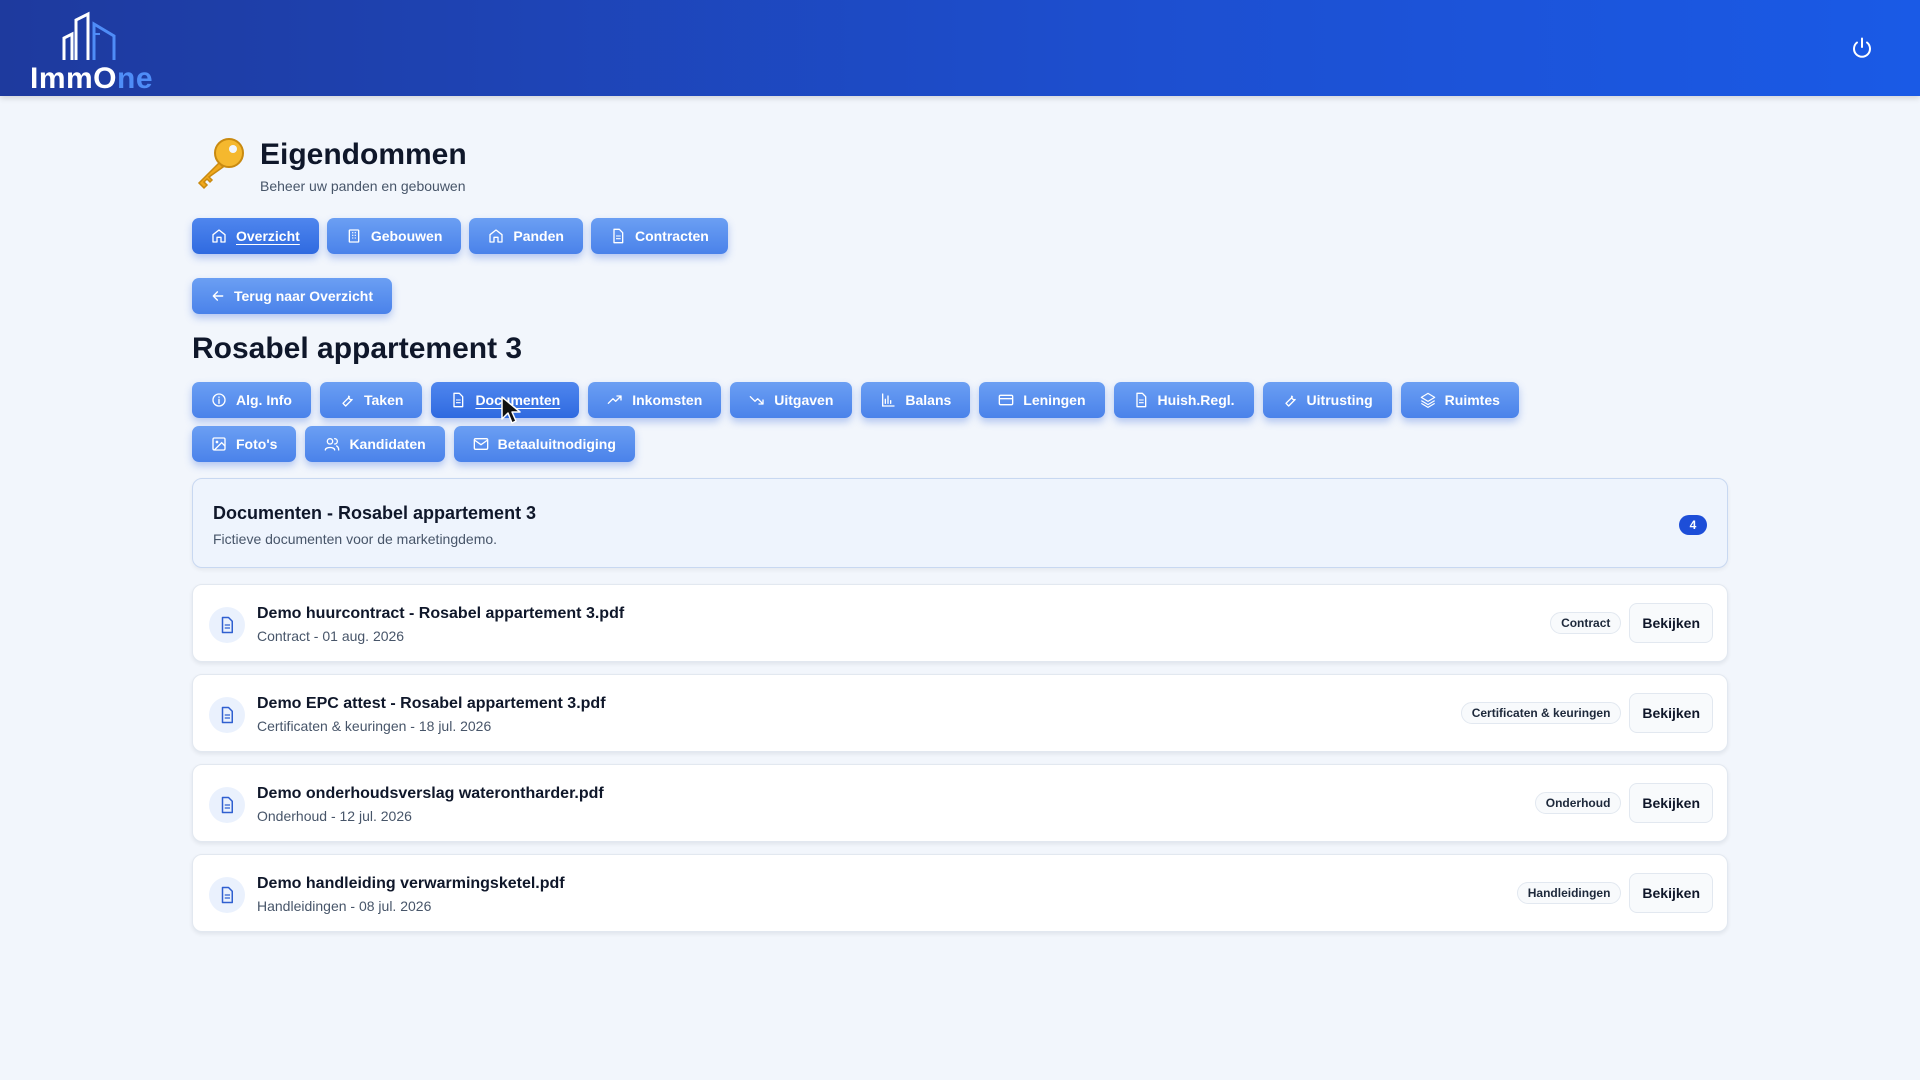  Describe the element at coordinates (220, 164) in the screenshot. I see `key-icon` at that location.